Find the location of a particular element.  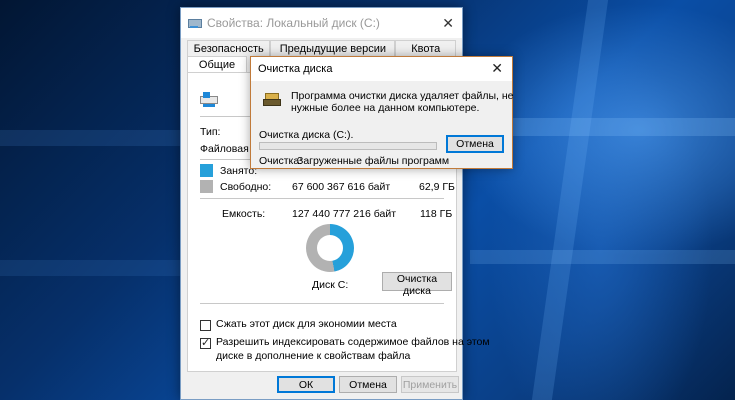

free-bytes: 67 600 367 616 байт is located at coordinates (341, 187).